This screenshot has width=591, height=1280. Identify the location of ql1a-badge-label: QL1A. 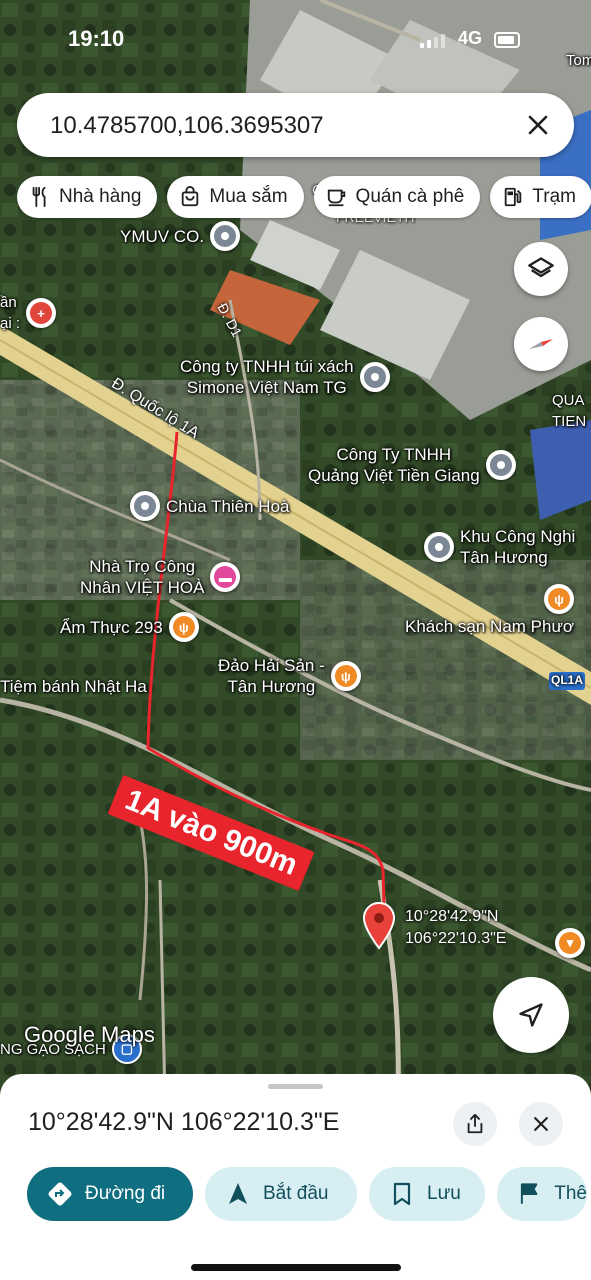
(566, 680).